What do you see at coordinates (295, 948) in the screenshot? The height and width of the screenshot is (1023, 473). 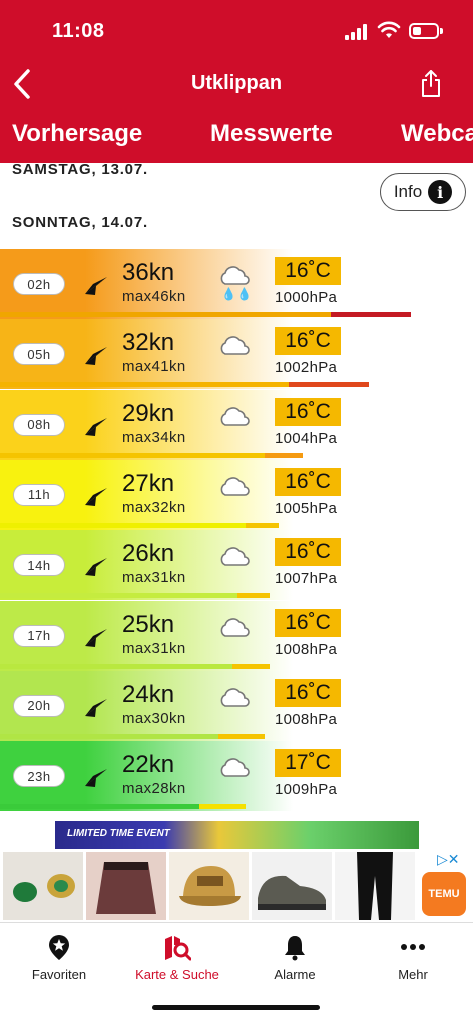 I see `bell-icon` at bounding box center [295, 948].